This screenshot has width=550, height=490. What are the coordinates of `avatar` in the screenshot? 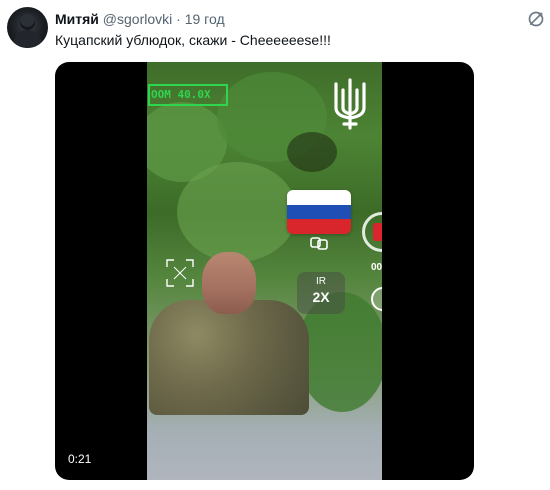 It's located at (27, 27).